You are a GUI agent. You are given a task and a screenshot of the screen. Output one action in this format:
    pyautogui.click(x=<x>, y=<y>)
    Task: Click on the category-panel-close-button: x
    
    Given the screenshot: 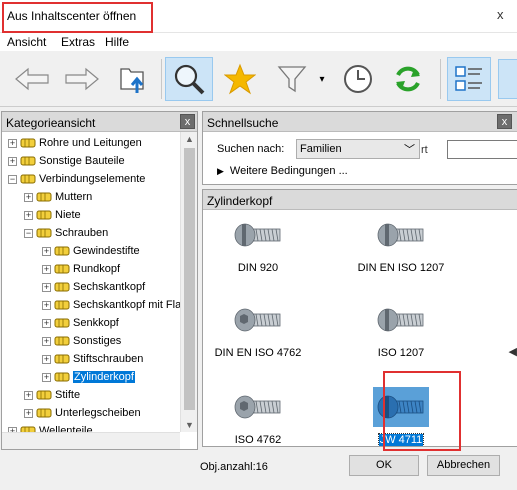 What is the action you would take?
    pyautogui.click(x=187, y=121)
    